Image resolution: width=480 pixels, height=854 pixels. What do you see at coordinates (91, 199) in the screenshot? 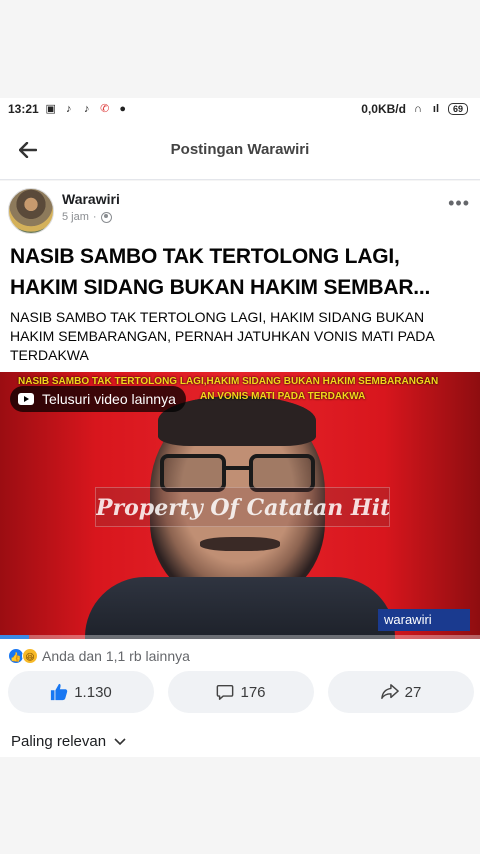
I see `author-name: Warawiri` at bounding box center [91, 199].